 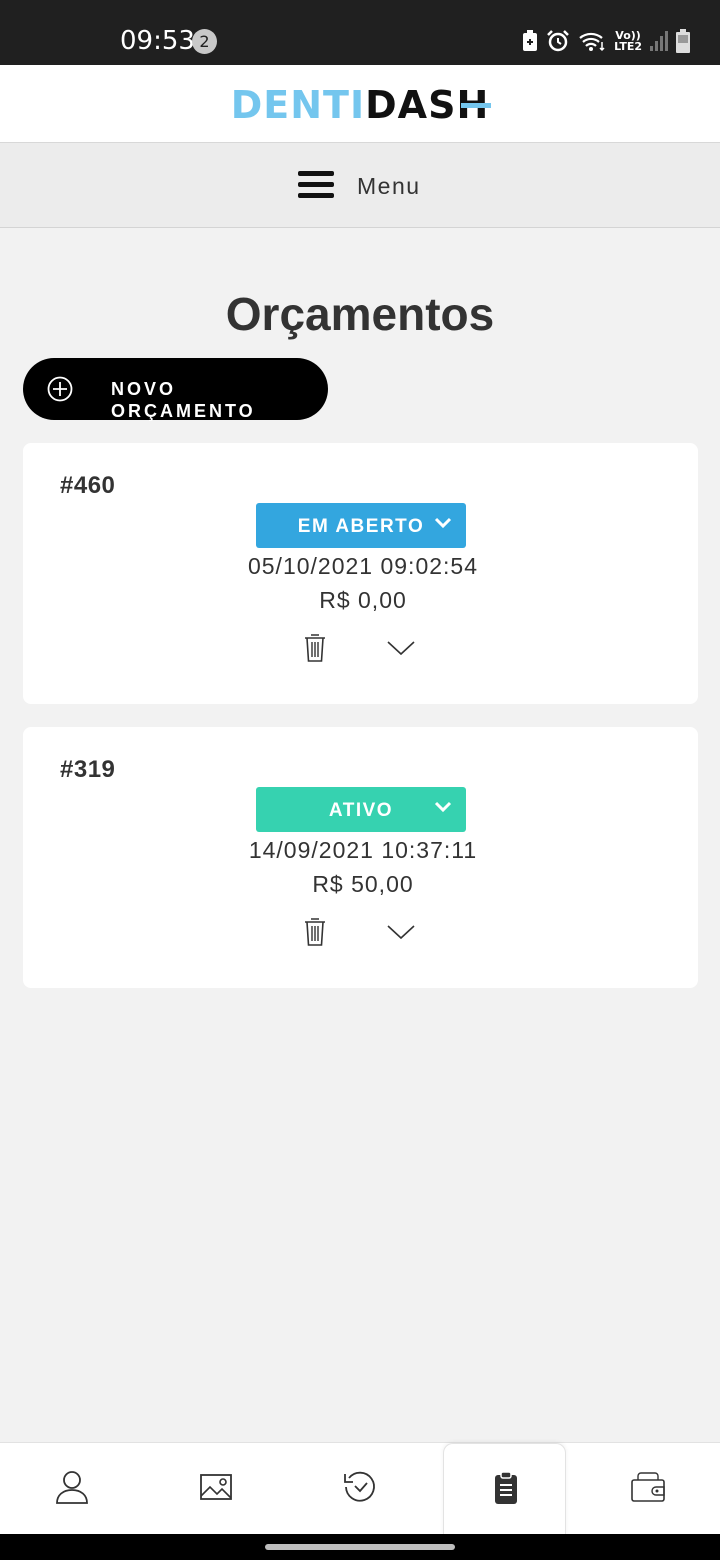 I want to click on logo-text-part2: DASH, so click(x=428, y=105).